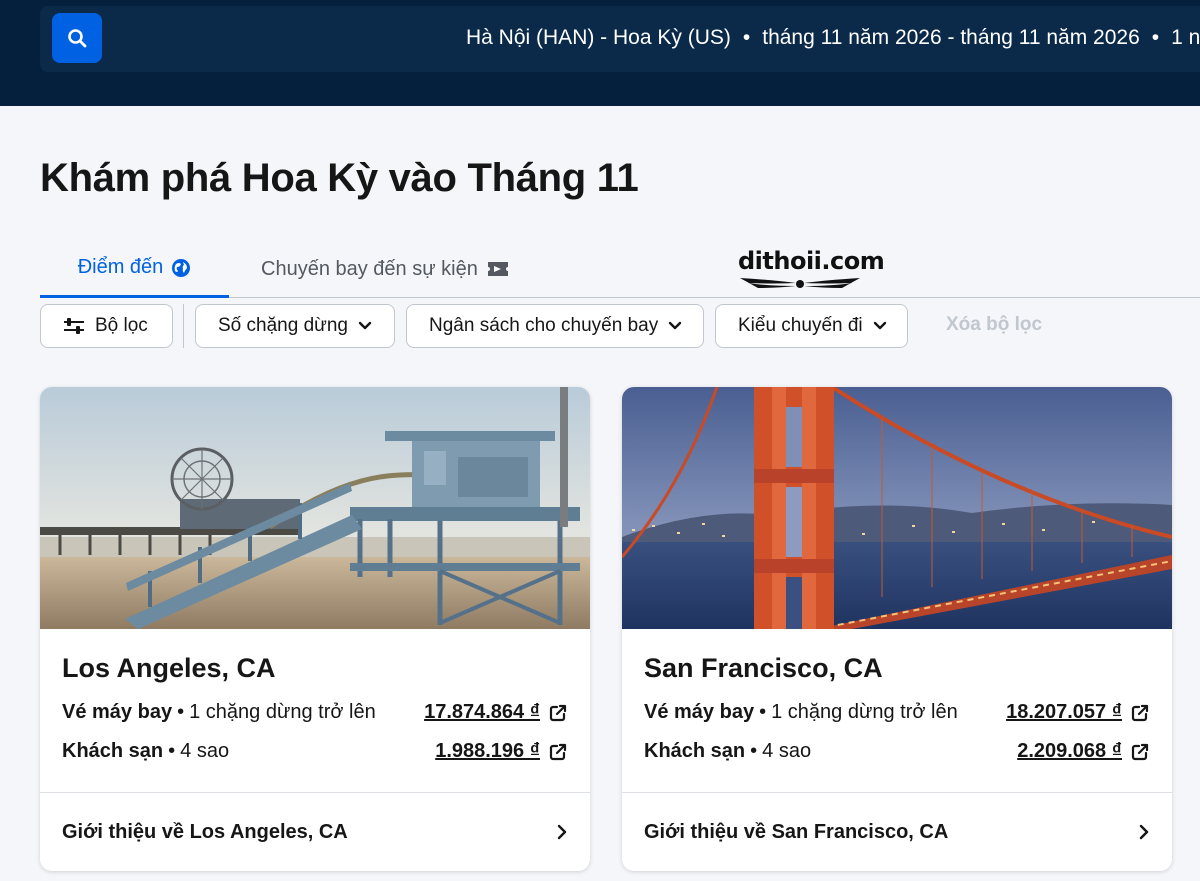 This screenshot has height=881, width=1200. I want to click on about-city-link: Giới thiệu về Los Angeles, CA, so click(315, 832).